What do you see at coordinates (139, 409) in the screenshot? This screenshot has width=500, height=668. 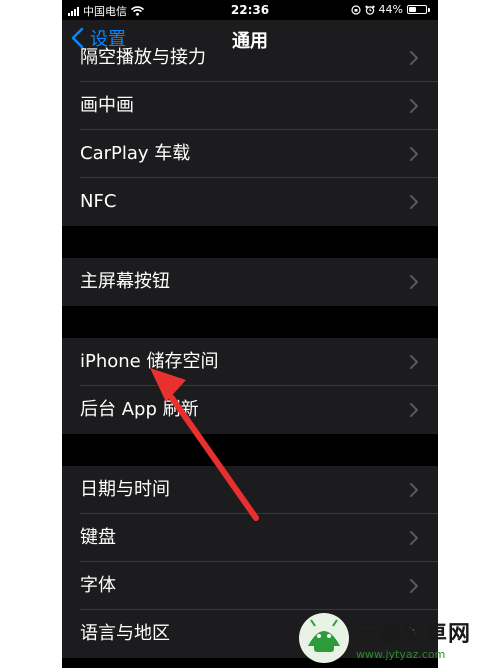 I see `list-item-label: 后台 App 刷新` at bounding box center [139, 409].